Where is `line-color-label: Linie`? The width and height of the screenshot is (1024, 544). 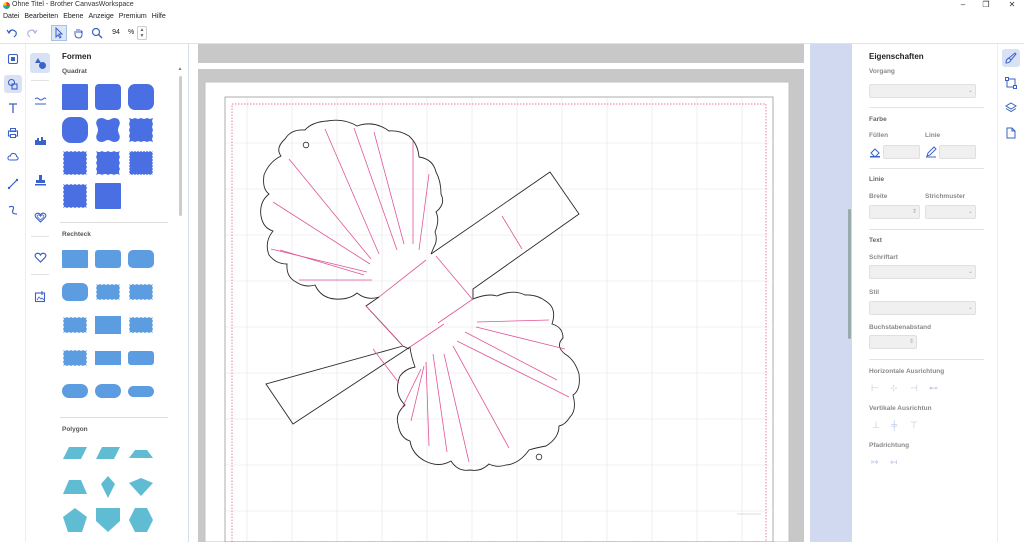 line-color-label: Linie is located at coordinates (933, 135).